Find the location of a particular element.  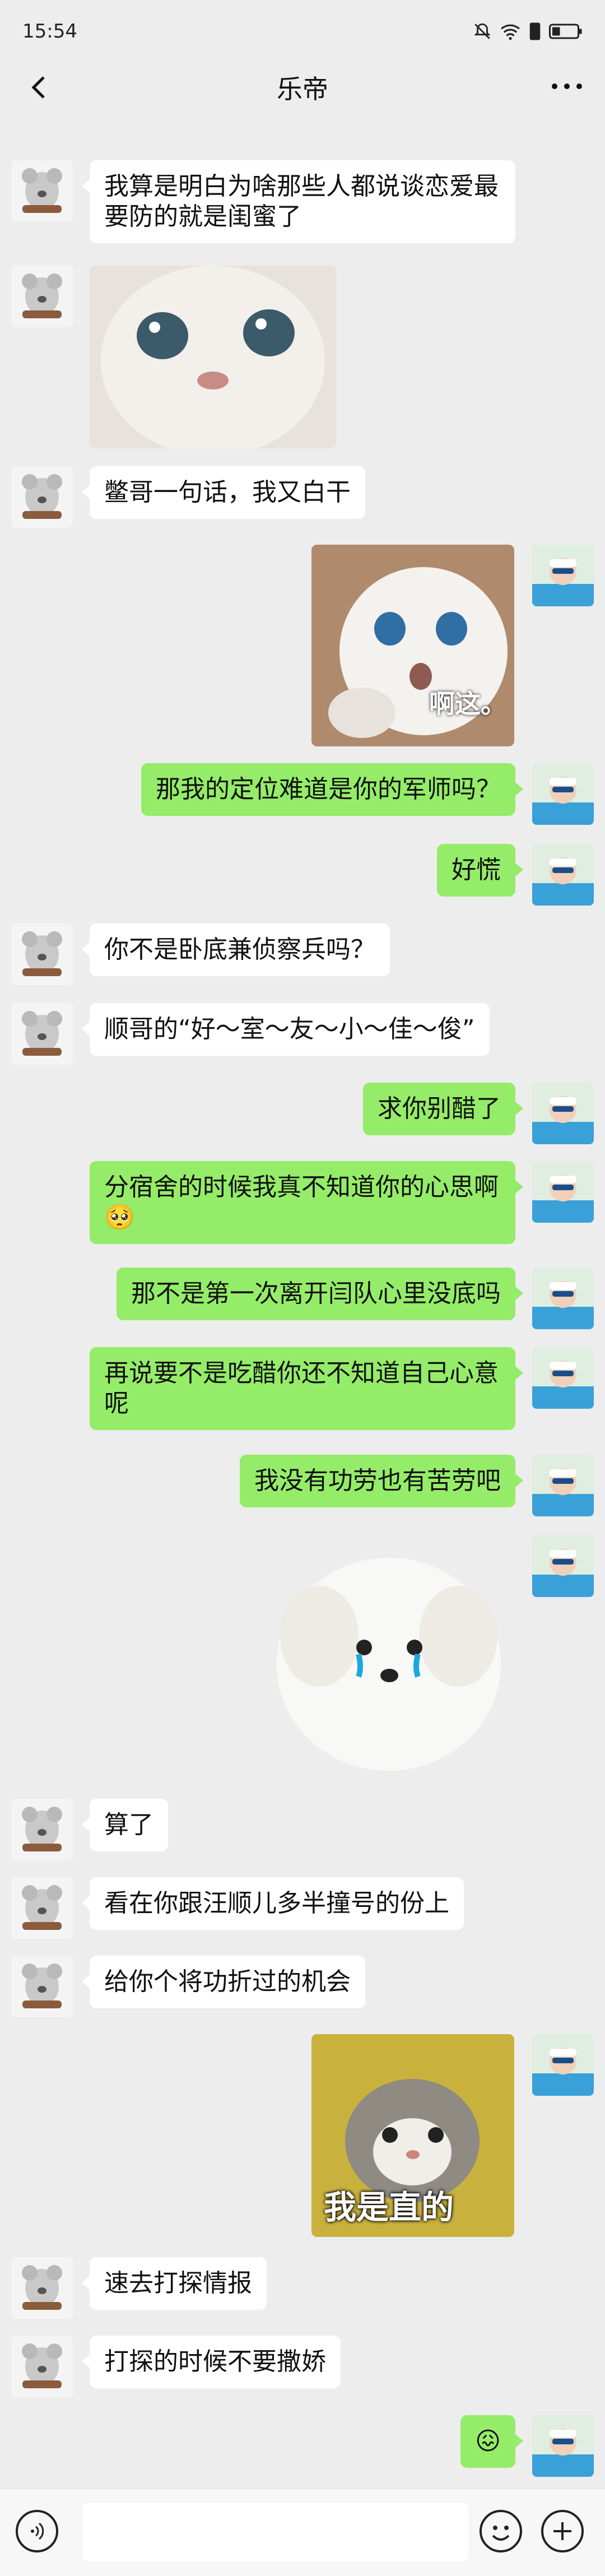

message-bubble: 那不是第一次离开闫队心里没底吗 is located at coordinates (320, 1294).